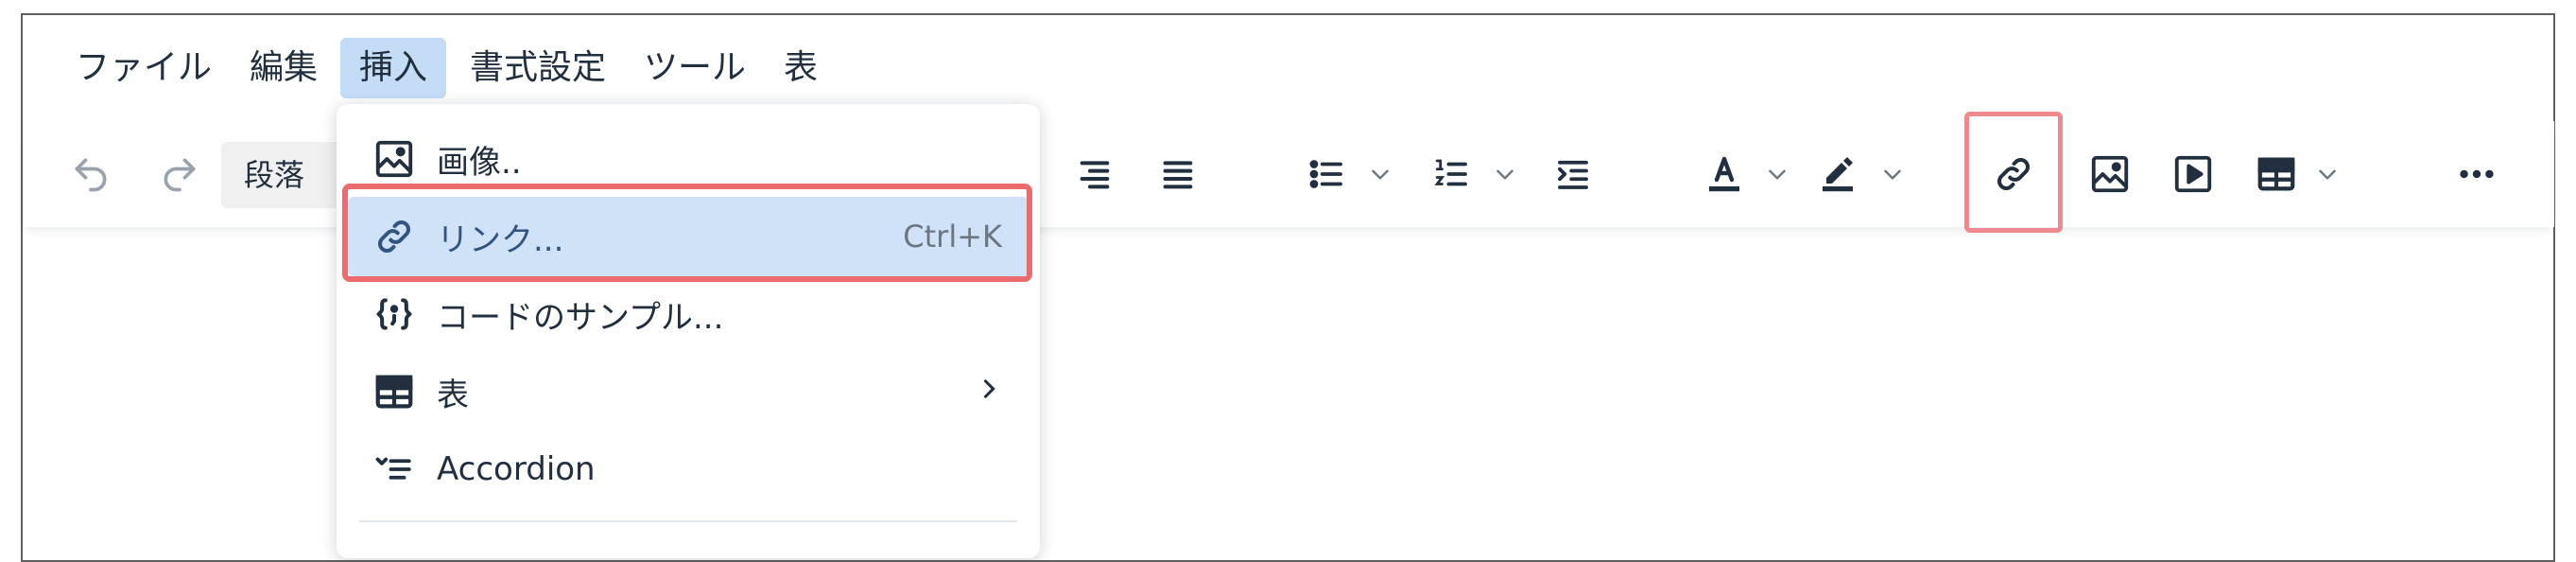 This screenshot has height=562, width=2576. I want to click on text-color-icon, so click(1724, 174).